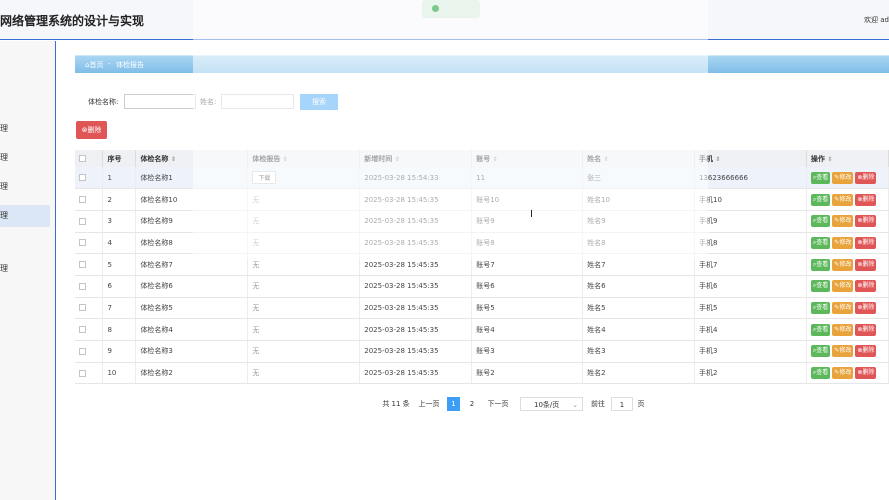 The height and width of the screenshot is (500, 889). I want to click on header-report: 体检报告 ⇕, so click(304, 158).